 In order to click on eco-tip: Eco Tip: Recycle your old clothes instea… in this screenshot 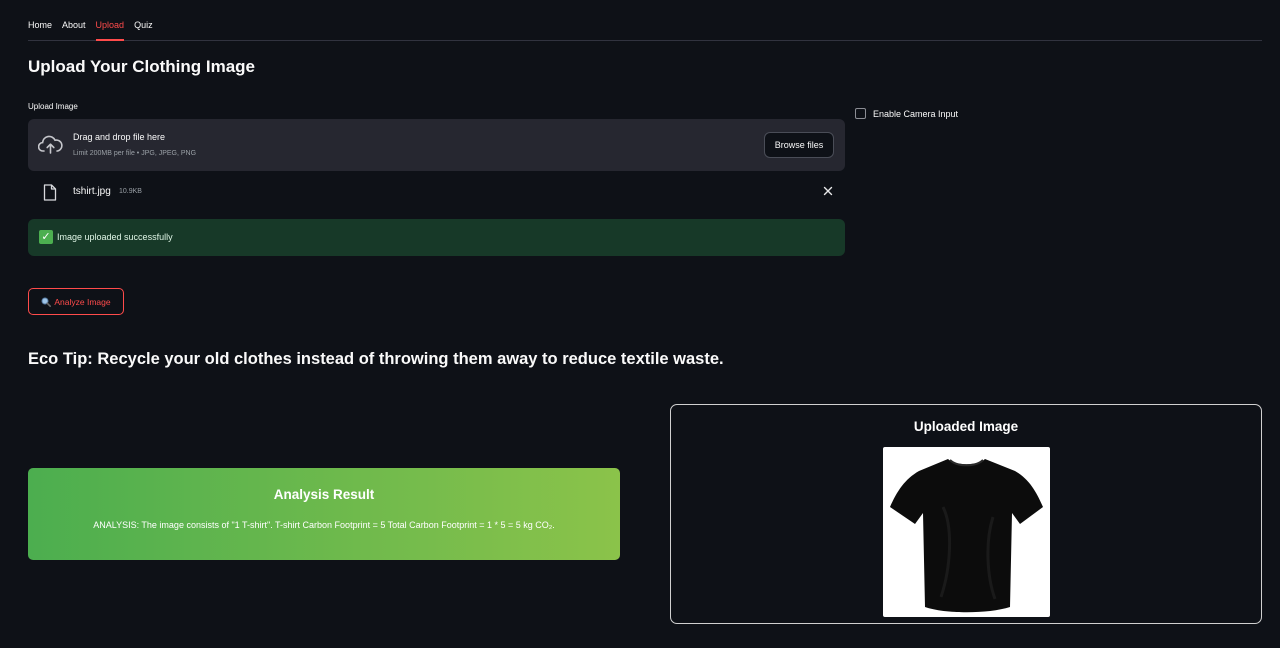, I will do `click(376, 359)`.